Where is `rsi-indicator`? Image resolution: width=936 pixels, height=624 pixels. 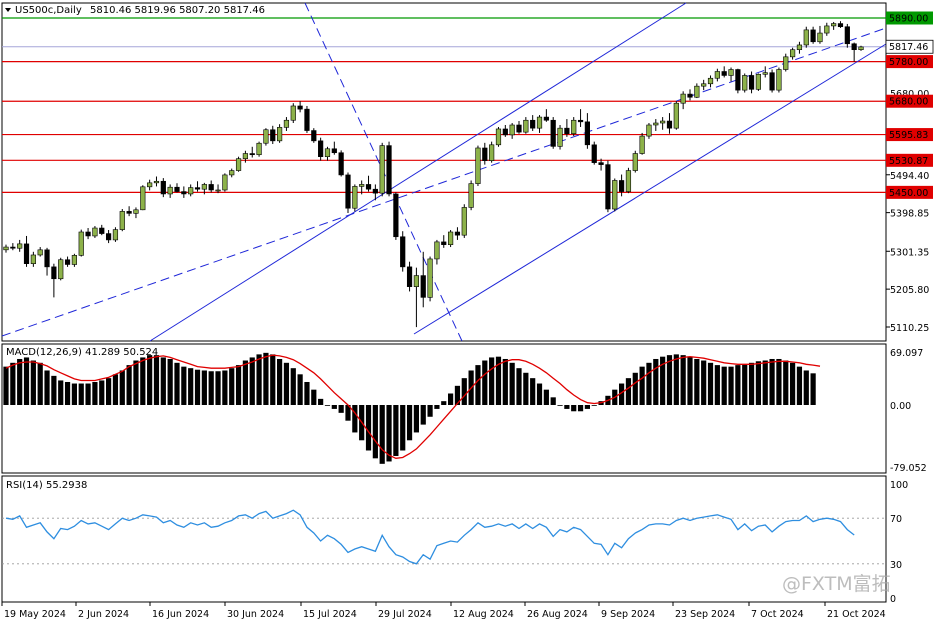
rsi-indicator is located at coordinates (444, 537).